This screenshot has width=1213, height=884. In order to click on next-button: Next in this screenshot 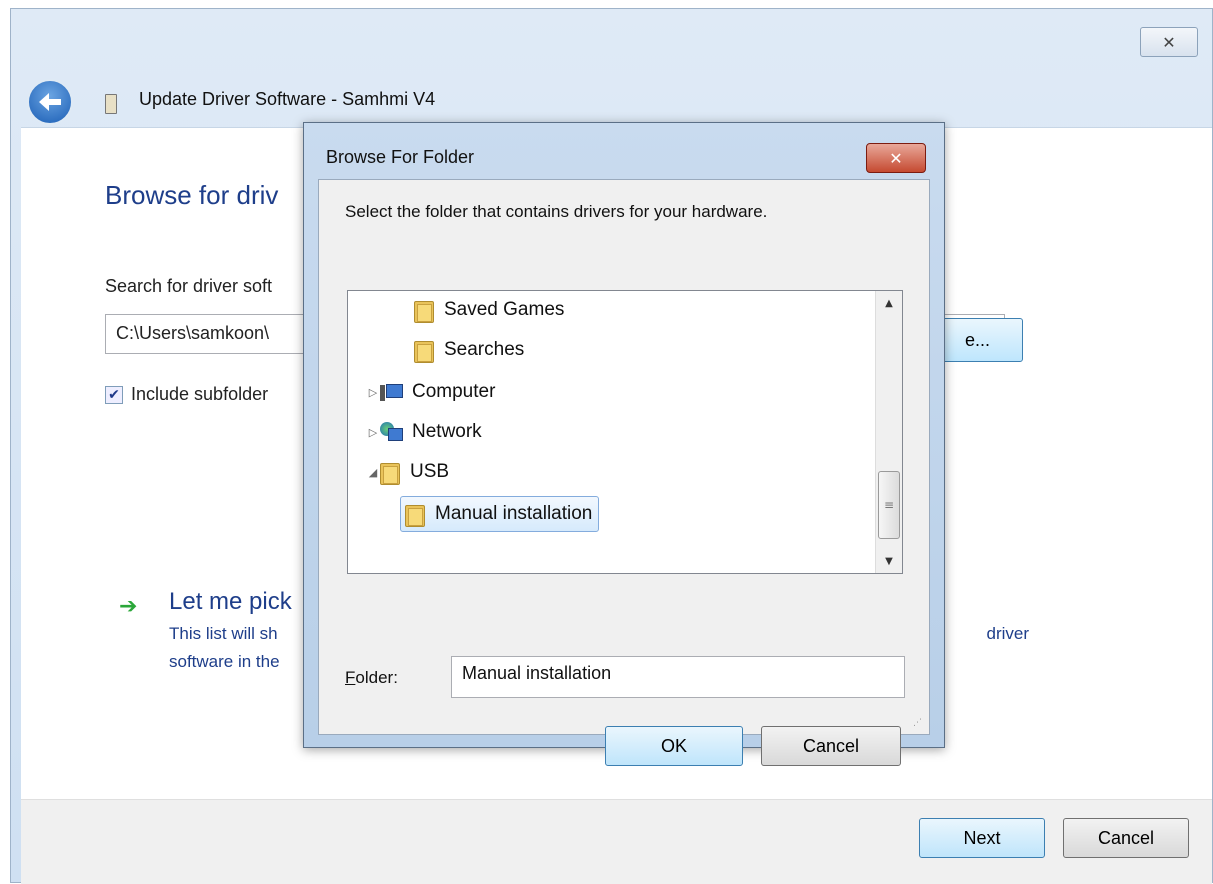, I will do `click(982, 838)`.